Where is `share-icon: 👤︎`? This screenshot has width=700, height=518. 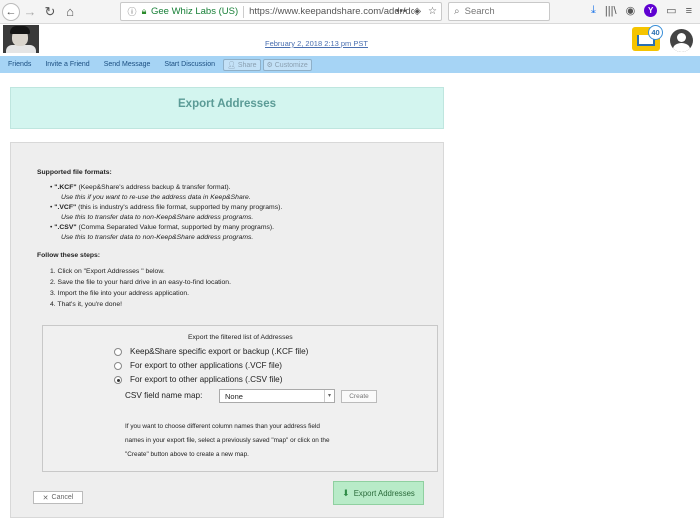
share-icon: 👤︎ is located at coordinates (231, 65).